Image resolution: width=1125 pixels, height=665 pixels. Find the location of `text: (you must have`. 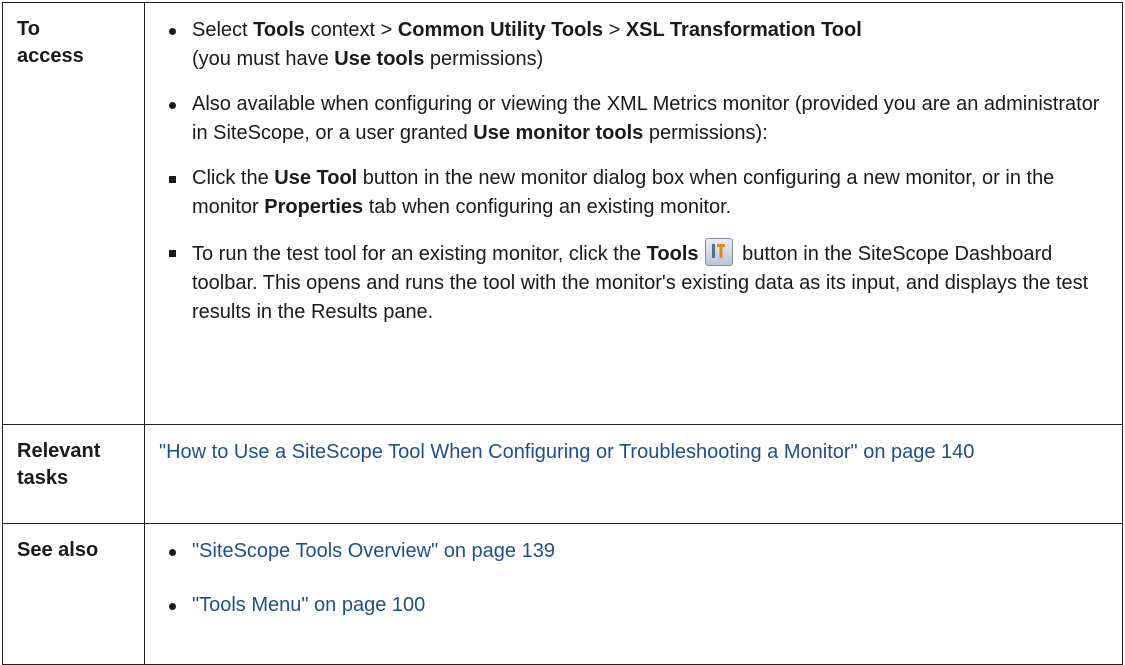

text: (you must have is located at coordinates (263, 59).